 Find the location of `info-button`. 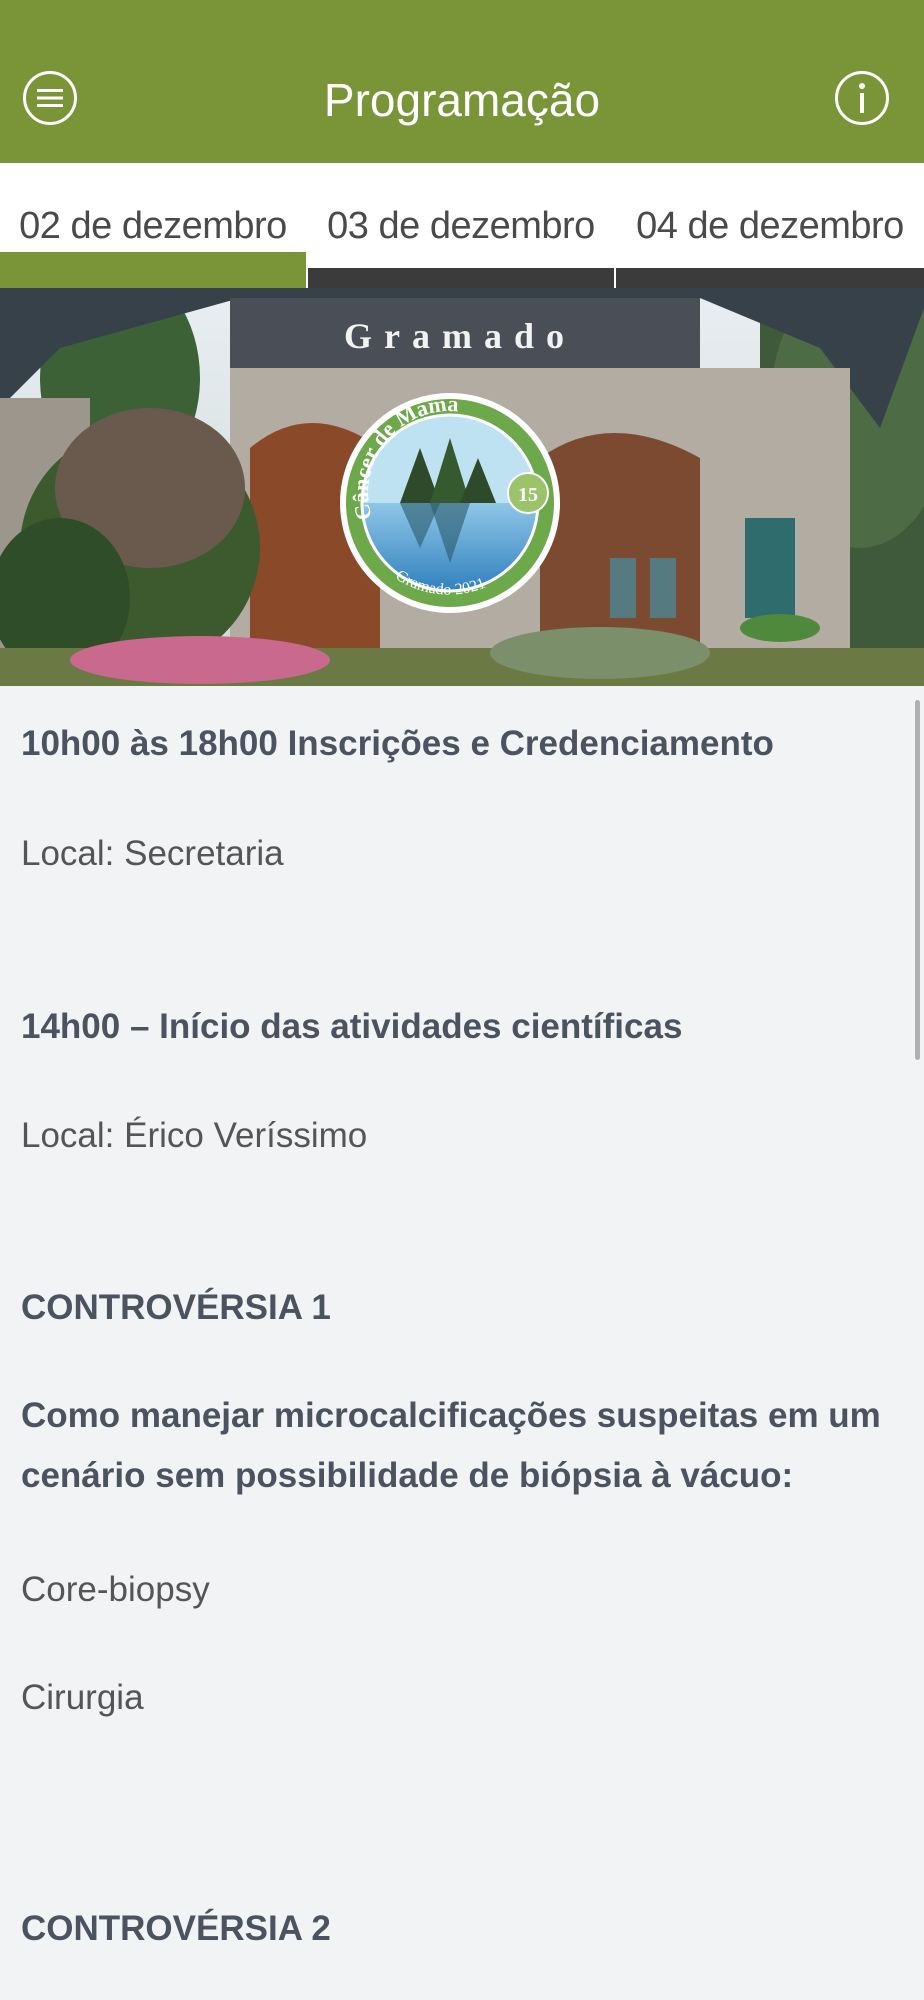

info-button is located at coordinates (862, 98).